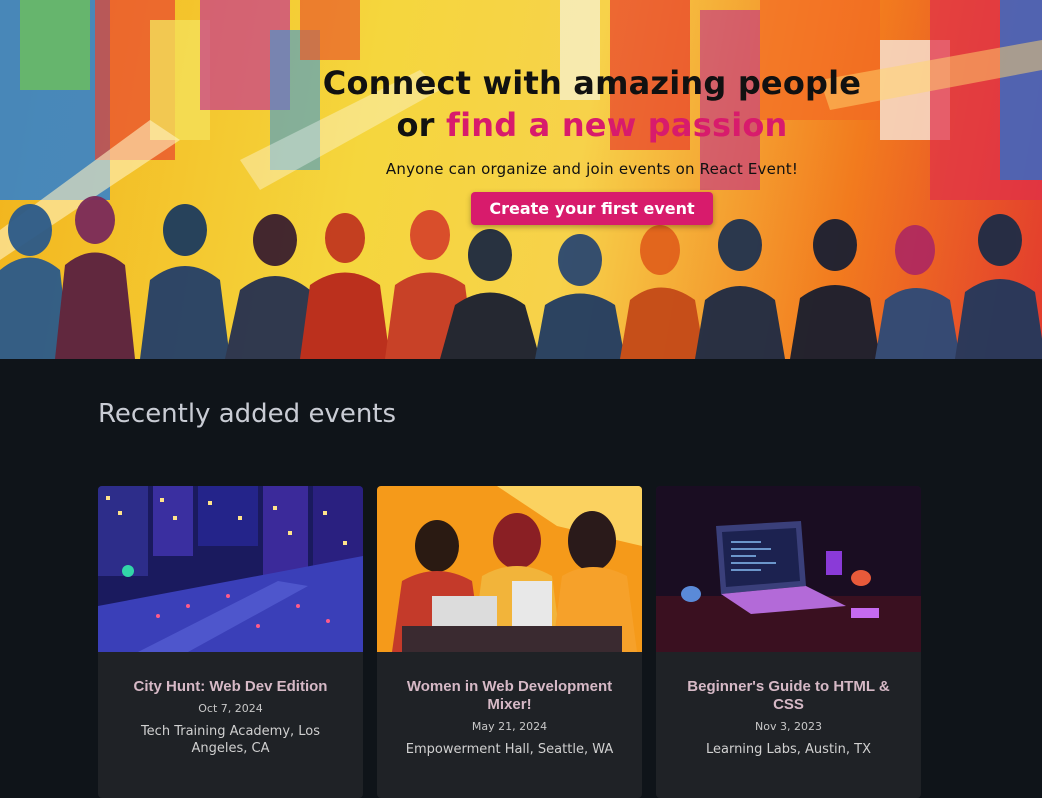 Image resolution: width=1042 pixels, height=798 pixels. Describe the element at coordinates (421, 125) in the screenshot. I see `hero-headline-prefix: or` at that location.